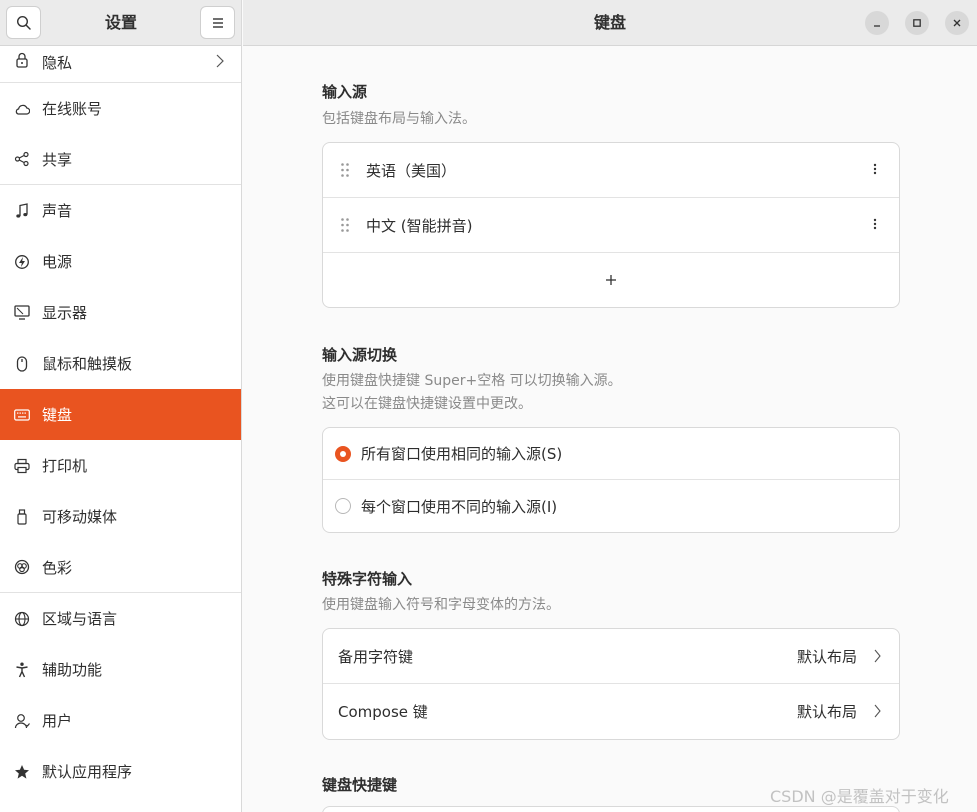  Describe the element at coordinates (859, 796) in the screenshot. I see `watermark: CSDN @是覆盖对于变化` at that location.